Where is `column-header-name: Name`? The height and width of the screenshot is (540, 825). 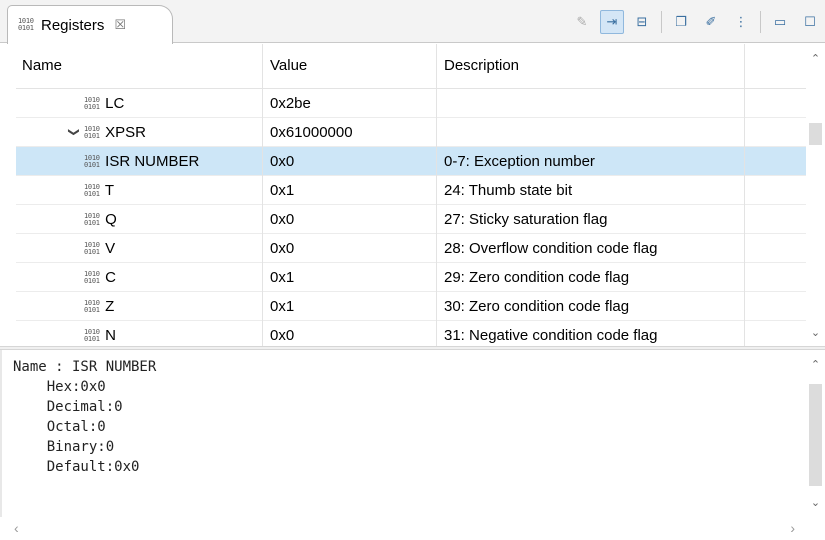 column-header-name: Name is located at coordinates (42, 65).